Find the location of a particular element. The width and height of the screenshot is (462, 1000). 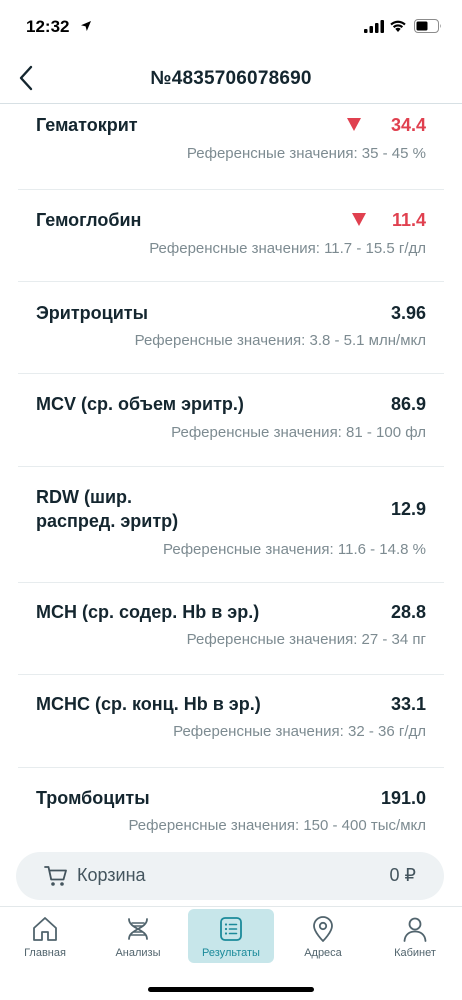

home-indicator is located at coordinates (231, 989).